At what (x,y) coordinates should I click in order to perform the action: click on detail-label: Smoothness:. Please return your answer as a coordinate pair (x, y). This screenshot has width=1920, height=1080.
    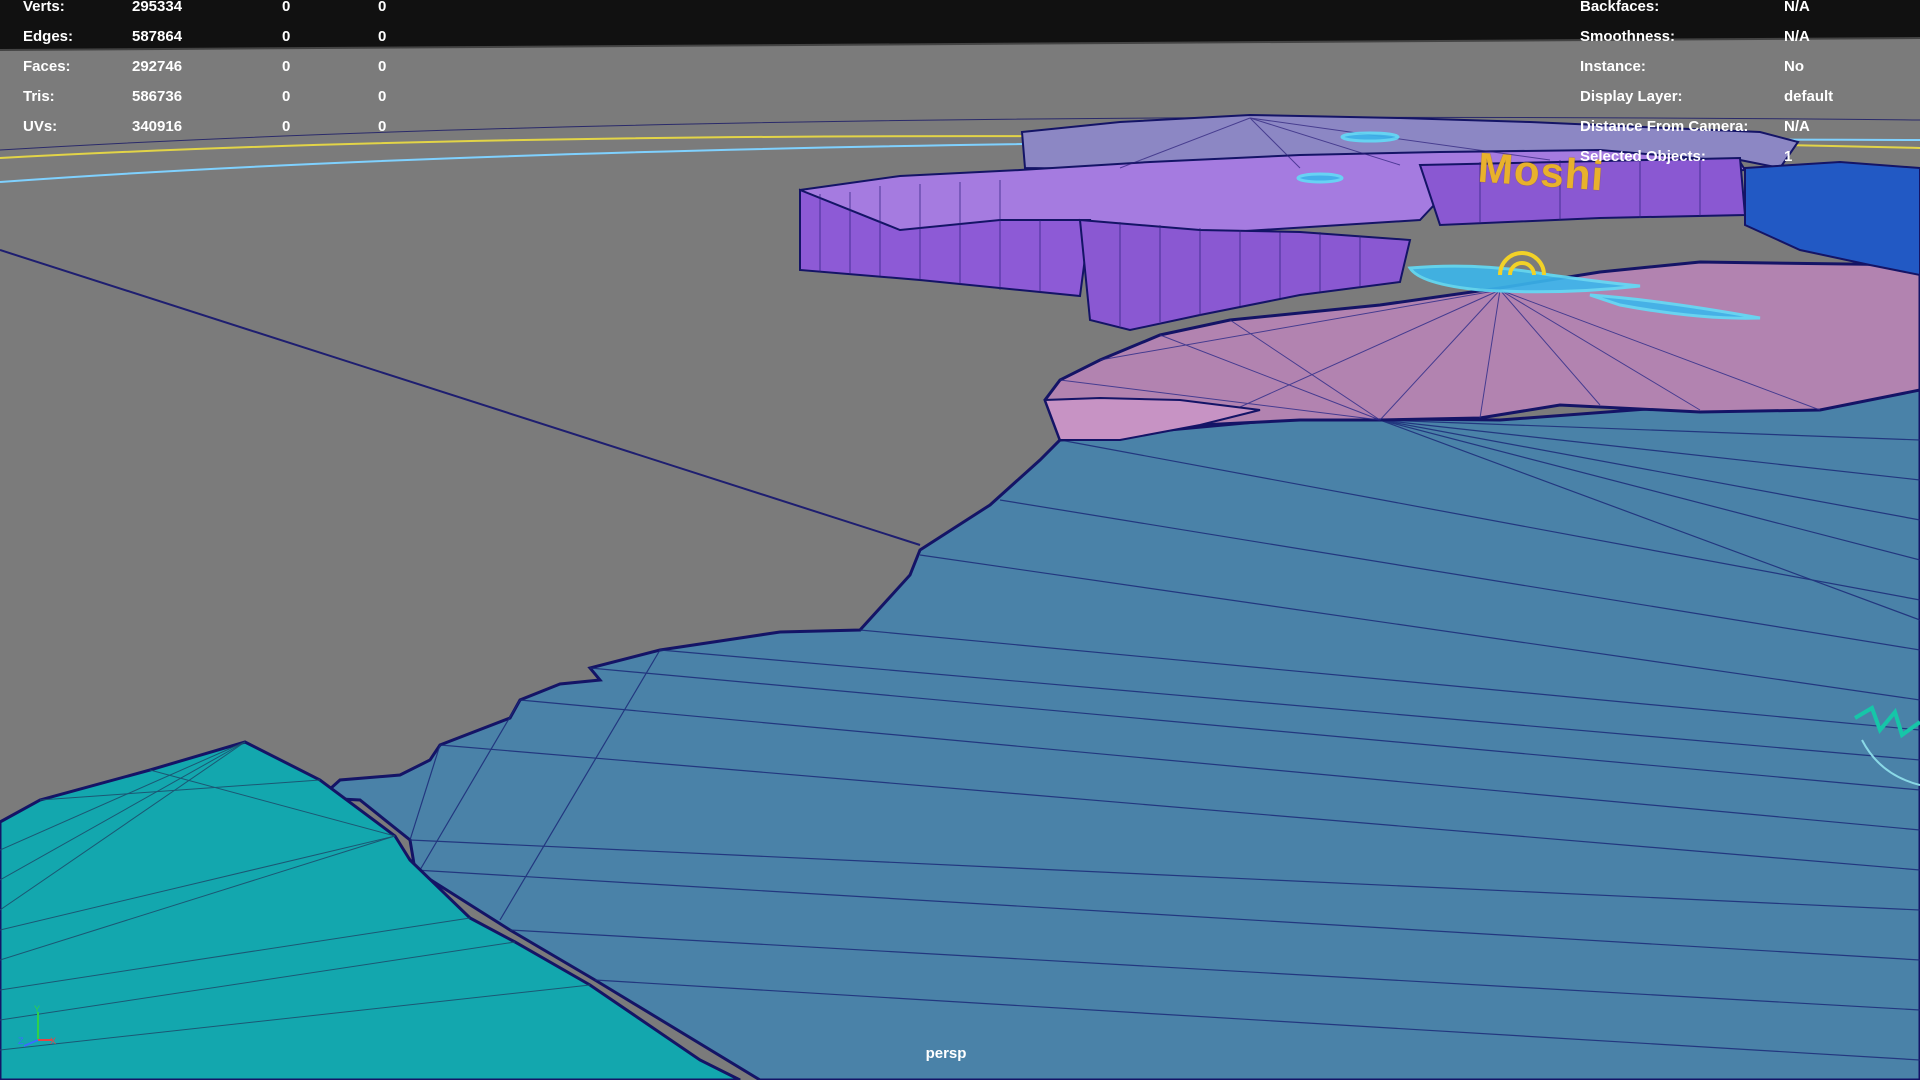
    Looking at the image, I should click on (1628, 36).